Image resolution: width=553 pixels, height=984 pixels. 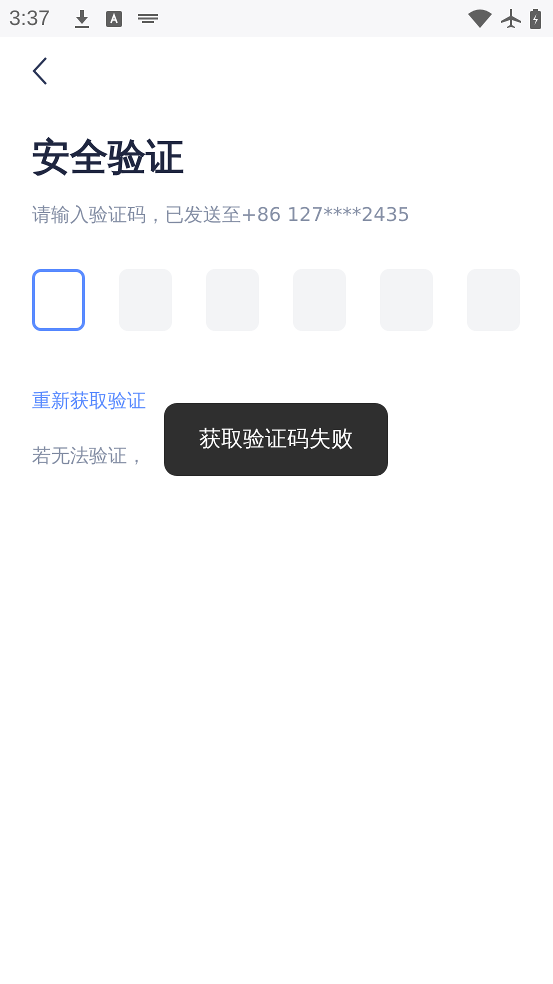 I want to click on wifi-icon, so click(x=480, y=18).